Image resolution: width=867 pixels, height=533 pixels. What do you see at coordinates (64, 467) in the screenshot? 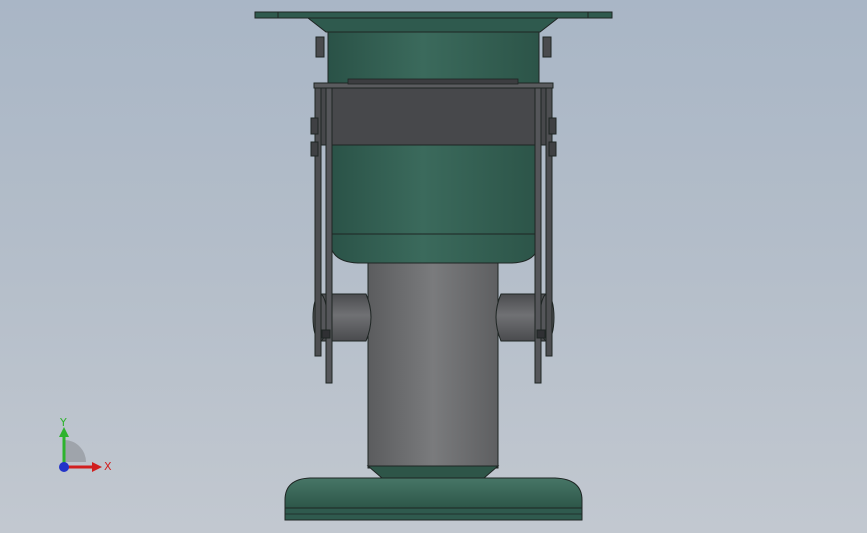
I see `z-axis-dot` at bounding box center [64, 467].